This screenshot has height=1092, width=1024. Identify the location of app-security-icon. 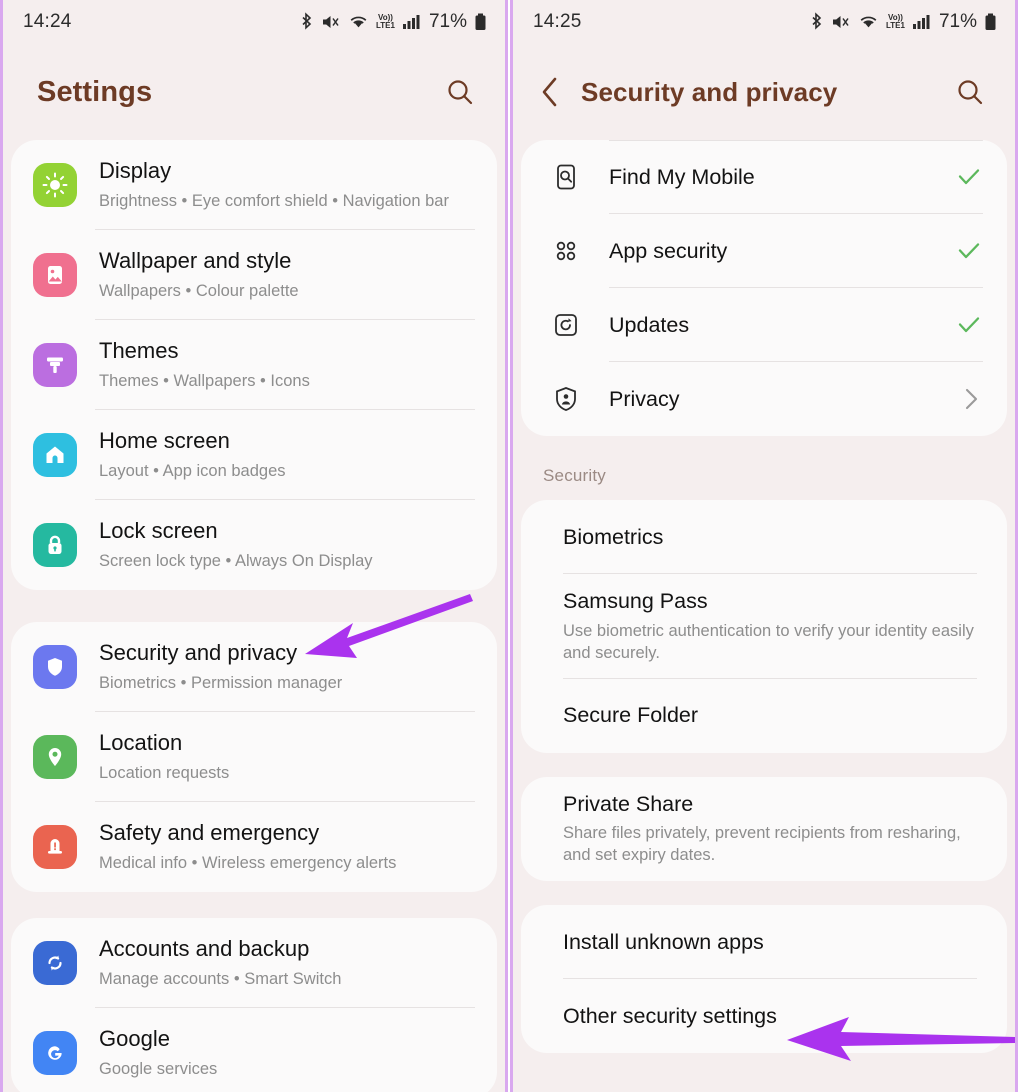
(566, 251).